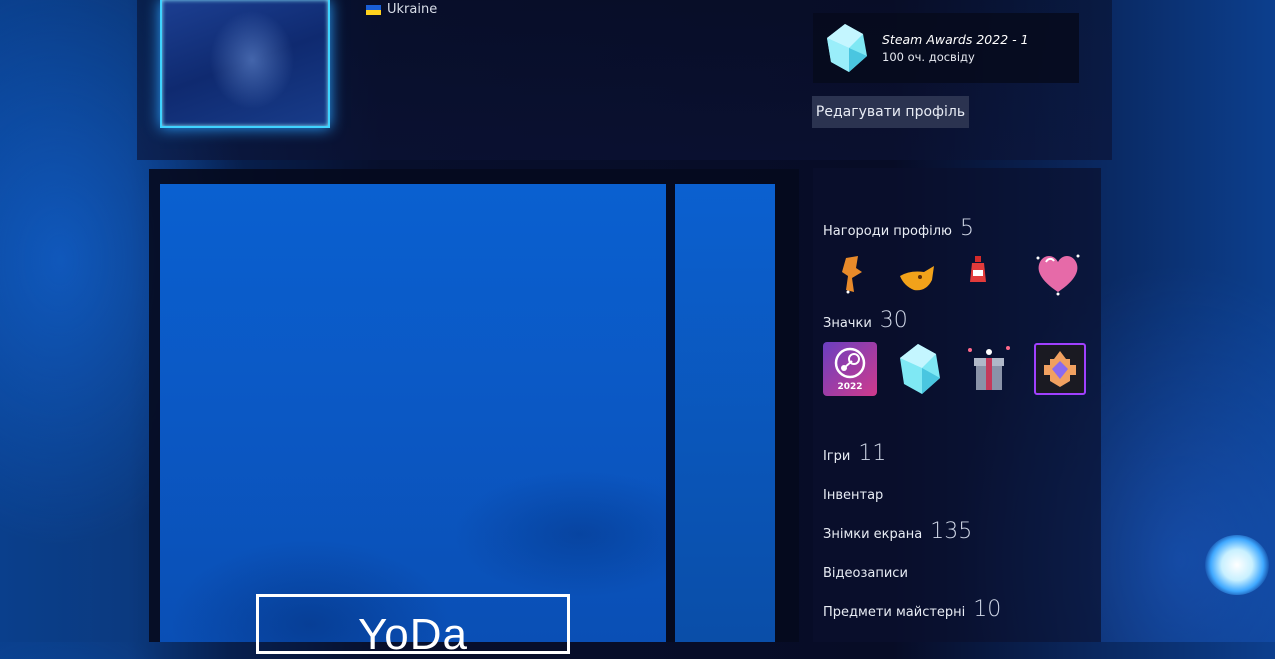 The image size is (1275, 659). Describe the element at coordinates (890, 112) in the screenshot. I see `edit-profile-button: Редагувати профіль` at that location.